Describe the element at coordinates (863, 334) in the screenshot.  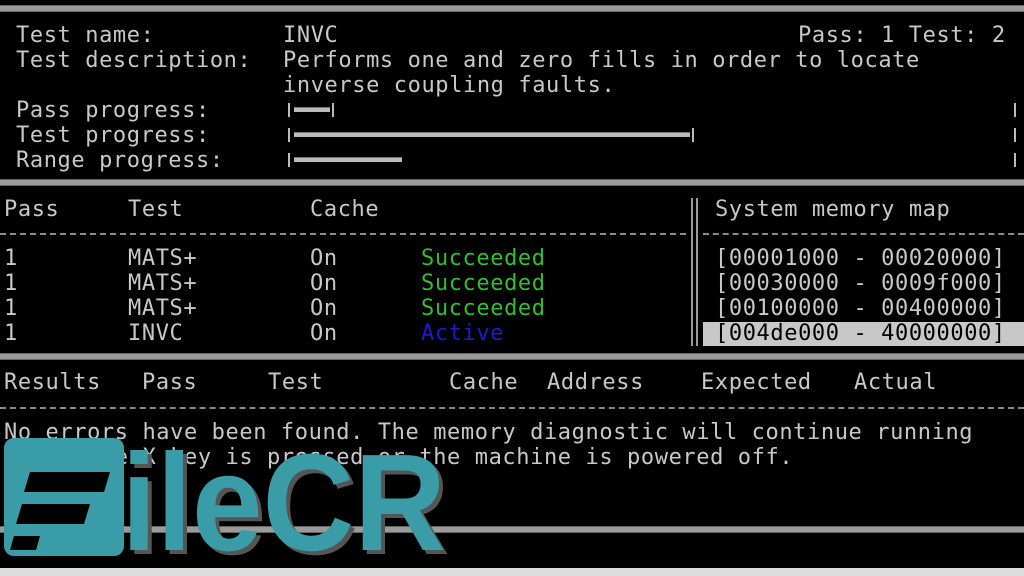
I see `memory-range: [004de000 - 40000000]` at that location.